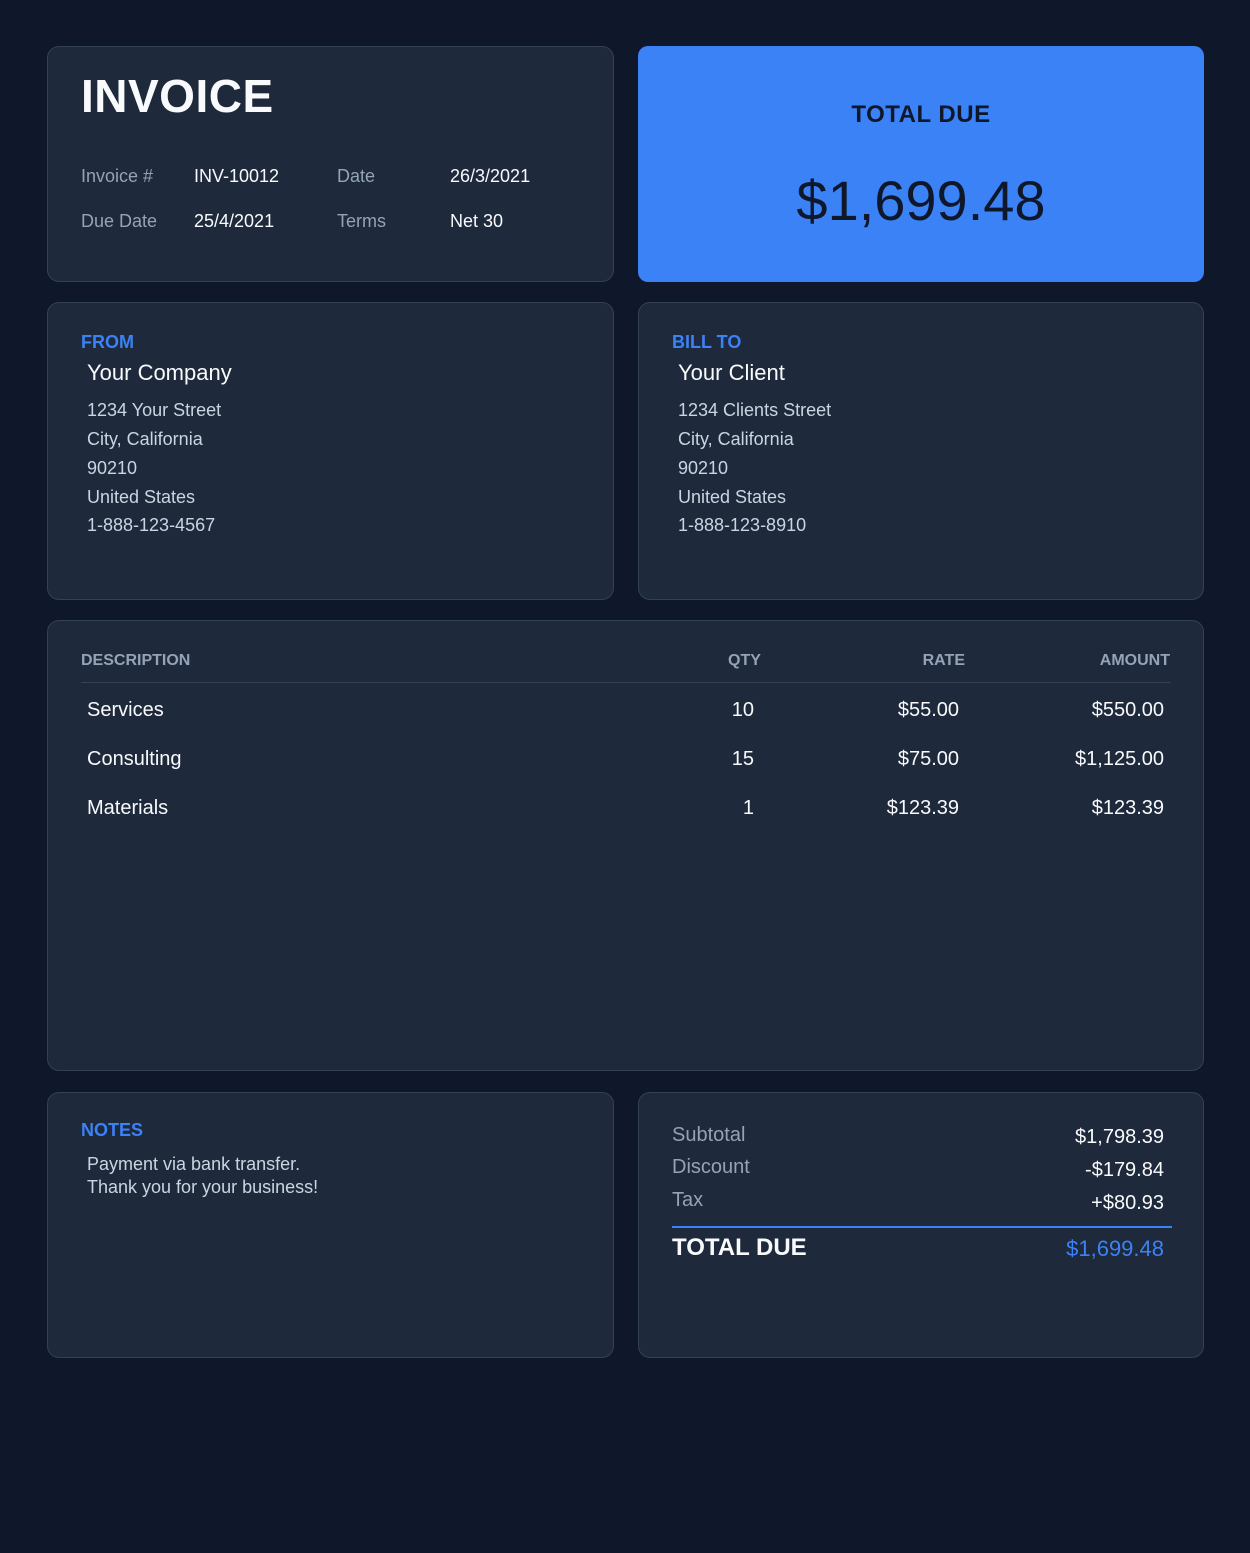 The width and height of the screenshot is (1250, 1553). What do you see at coordinates (731, 372) in the screenshot?
I see `bill-to-client-name: Your Client` at bounding box center [731, 372].